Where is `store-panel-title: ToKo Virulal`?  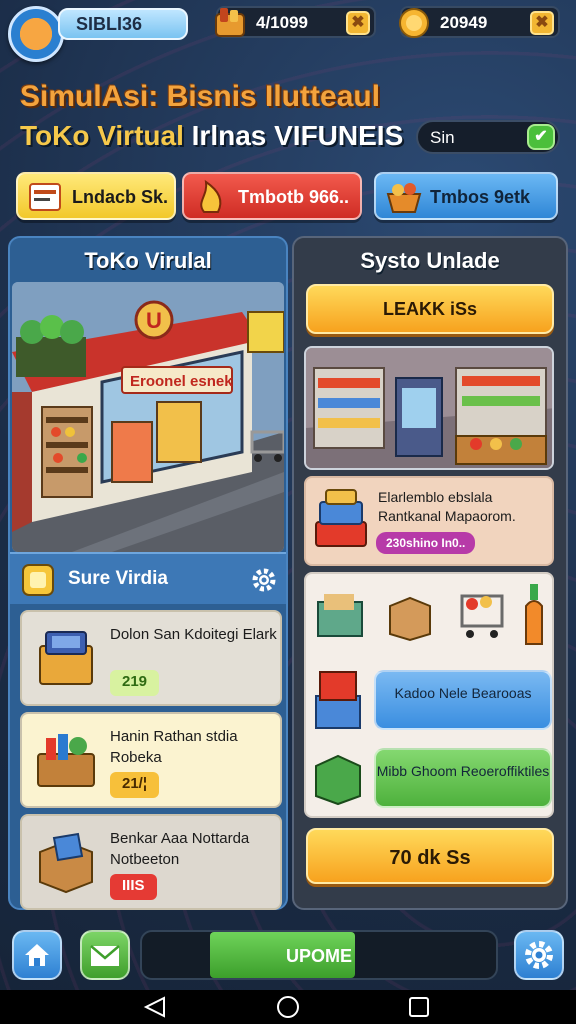 store-panel-title: ToKo Virulal is located at coordinates (148, 260).